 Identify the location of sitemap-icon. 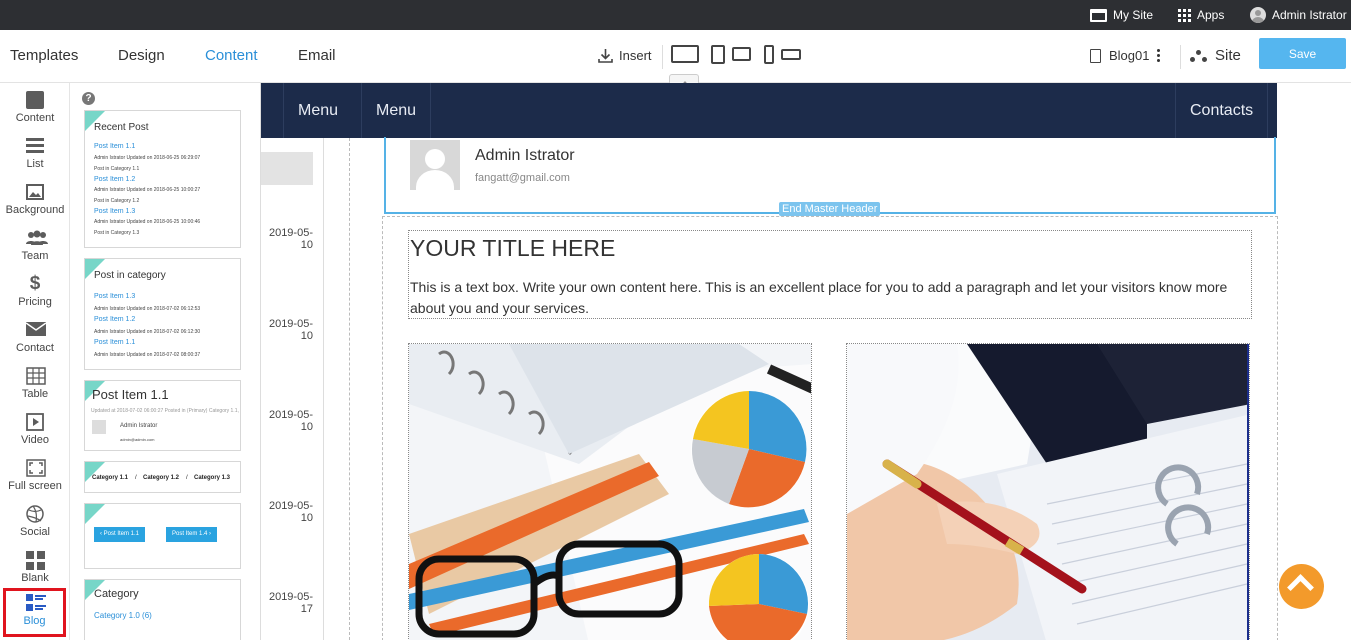
(1199, 55).